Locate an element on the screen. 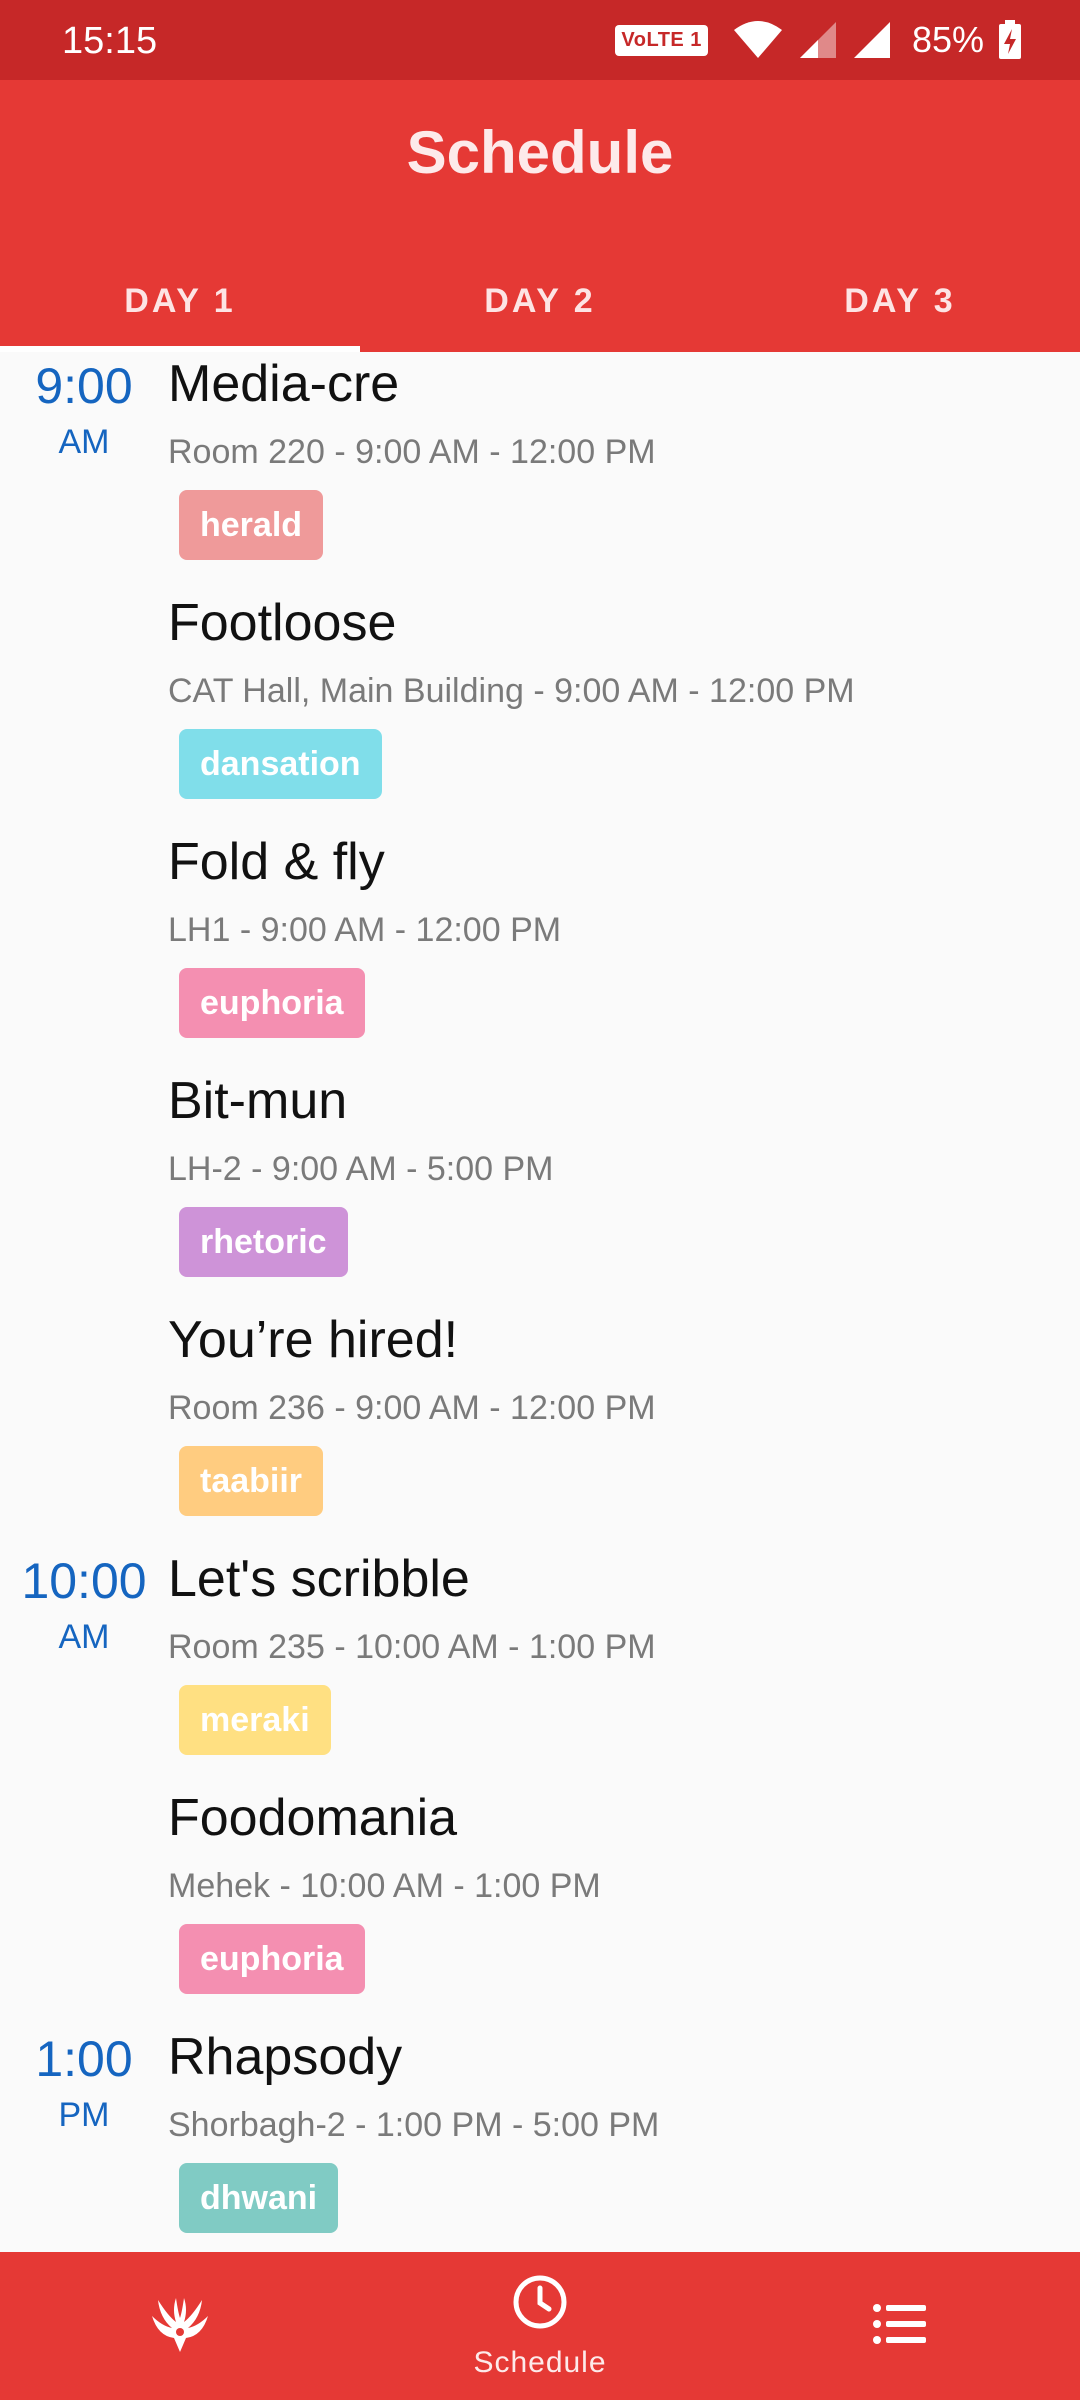 This screenshot has width=1080, height=2400. time-label: 10:00 is located at coordinates (84, 1581).